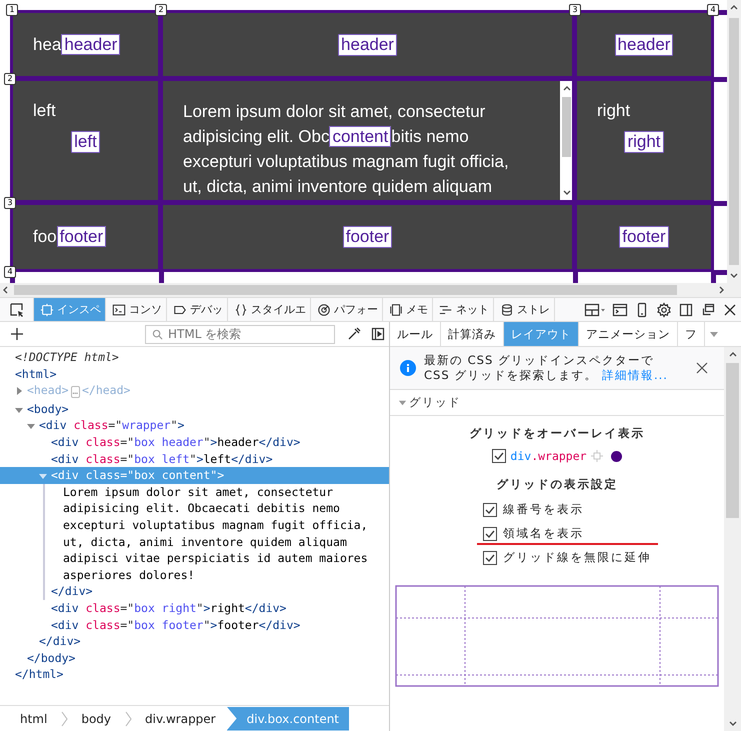 Image resolution: width=741 pixels, height=731 pixels. Describe the element at coordinates (47, 44) in the screenshot. I see `cell-text: hea` at that location.